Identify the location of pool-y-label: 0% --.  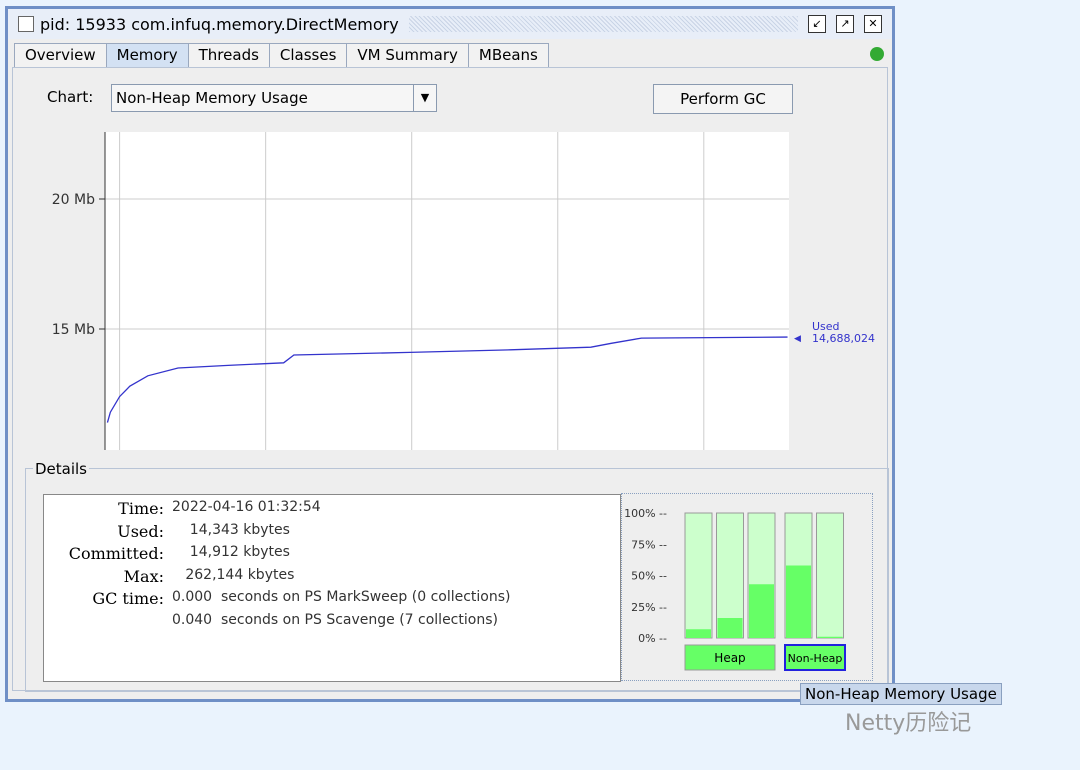
(652, 638).